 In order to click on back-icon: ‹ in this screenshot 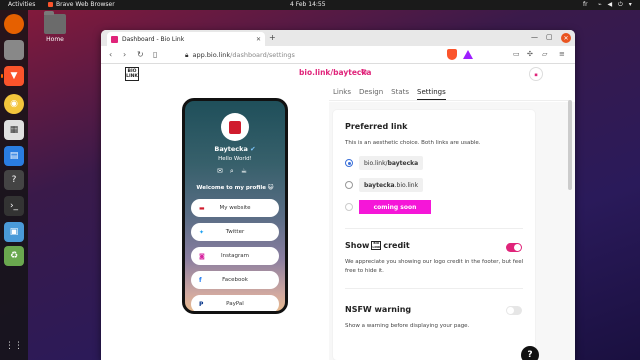, I will do `click(110, 54)`.